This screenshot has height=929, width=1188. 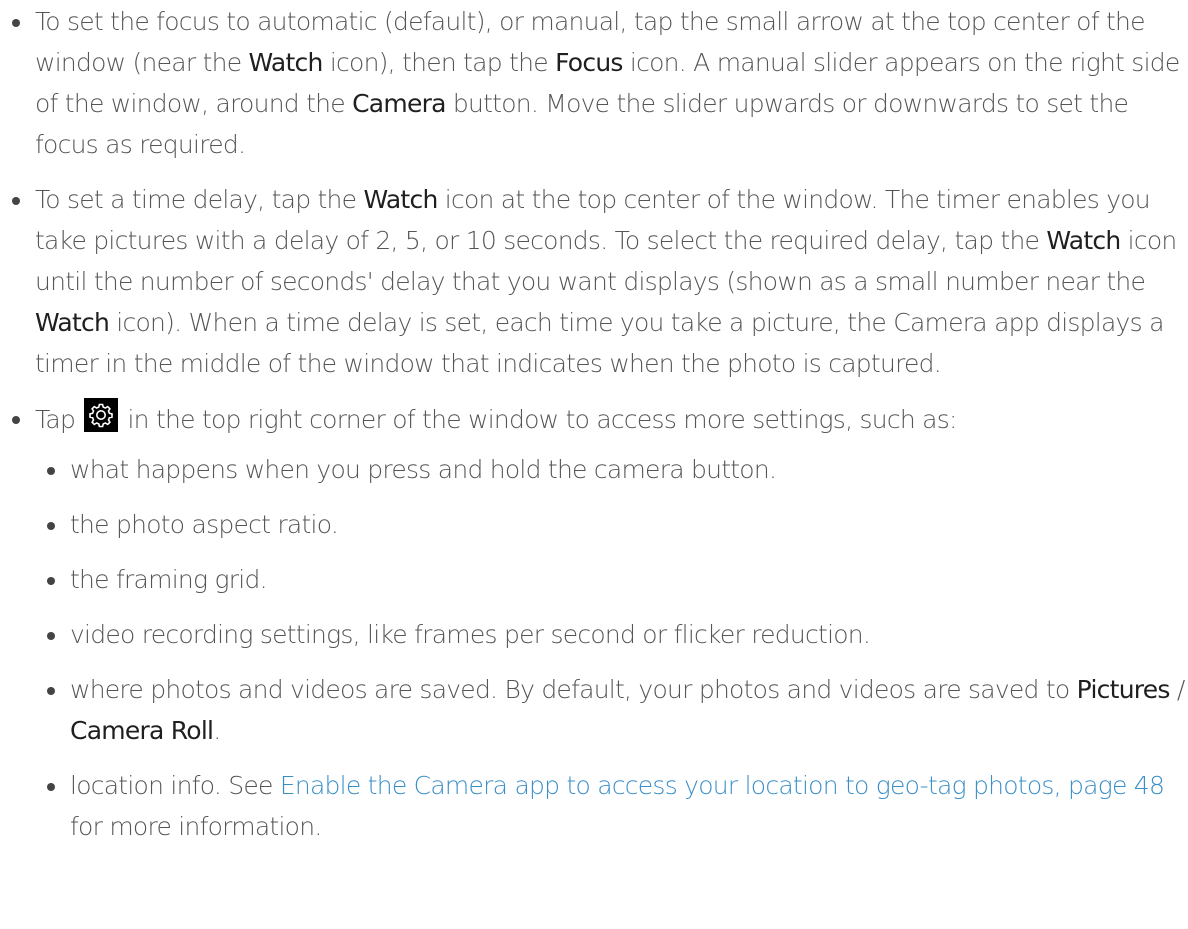 What do you see at coordinates (59, 419) in the screenshot?
I see `text-span: Tap` at bounding box center [59, 419].